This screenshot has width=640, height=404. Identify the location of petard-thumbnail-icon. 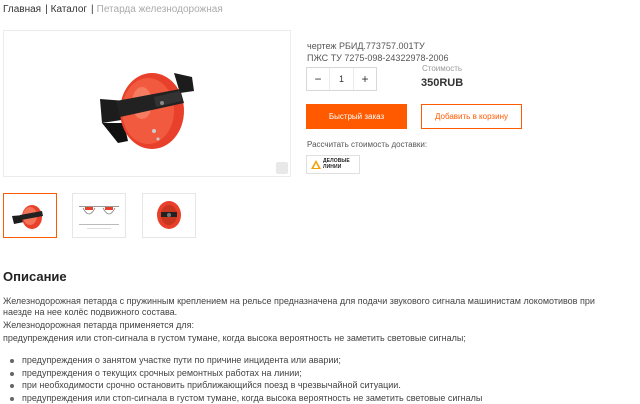
(27, 217).